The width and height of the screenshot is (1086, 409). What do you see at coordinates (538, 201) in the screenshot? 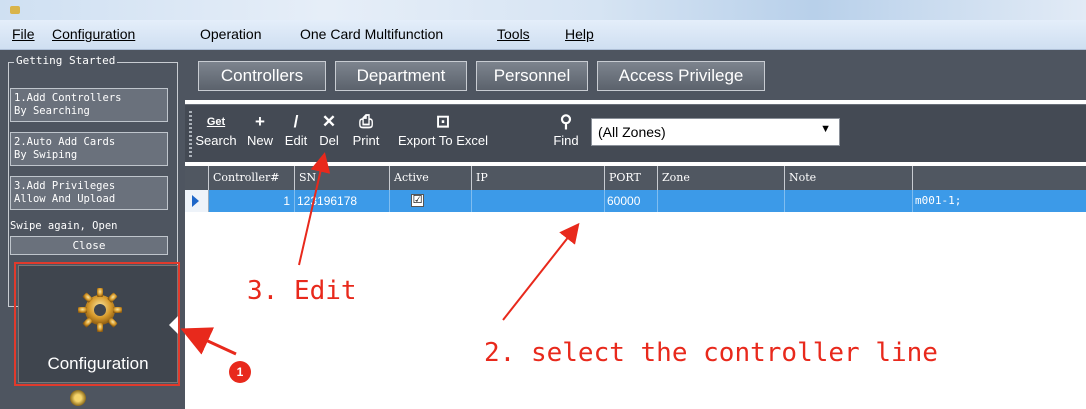
I see `cell-ip` at bounding box center [538, 201].